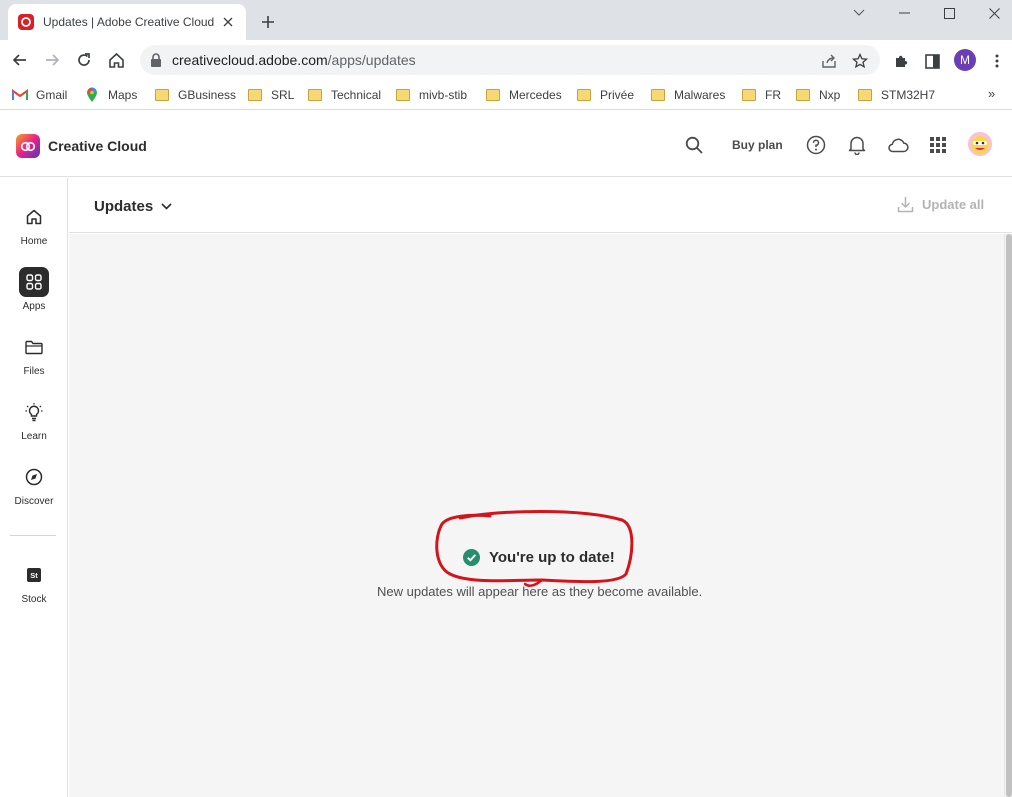 This screenshot has height=797, width=1012. I want to click on tab-search-chevron-icon, so click(858, 13).